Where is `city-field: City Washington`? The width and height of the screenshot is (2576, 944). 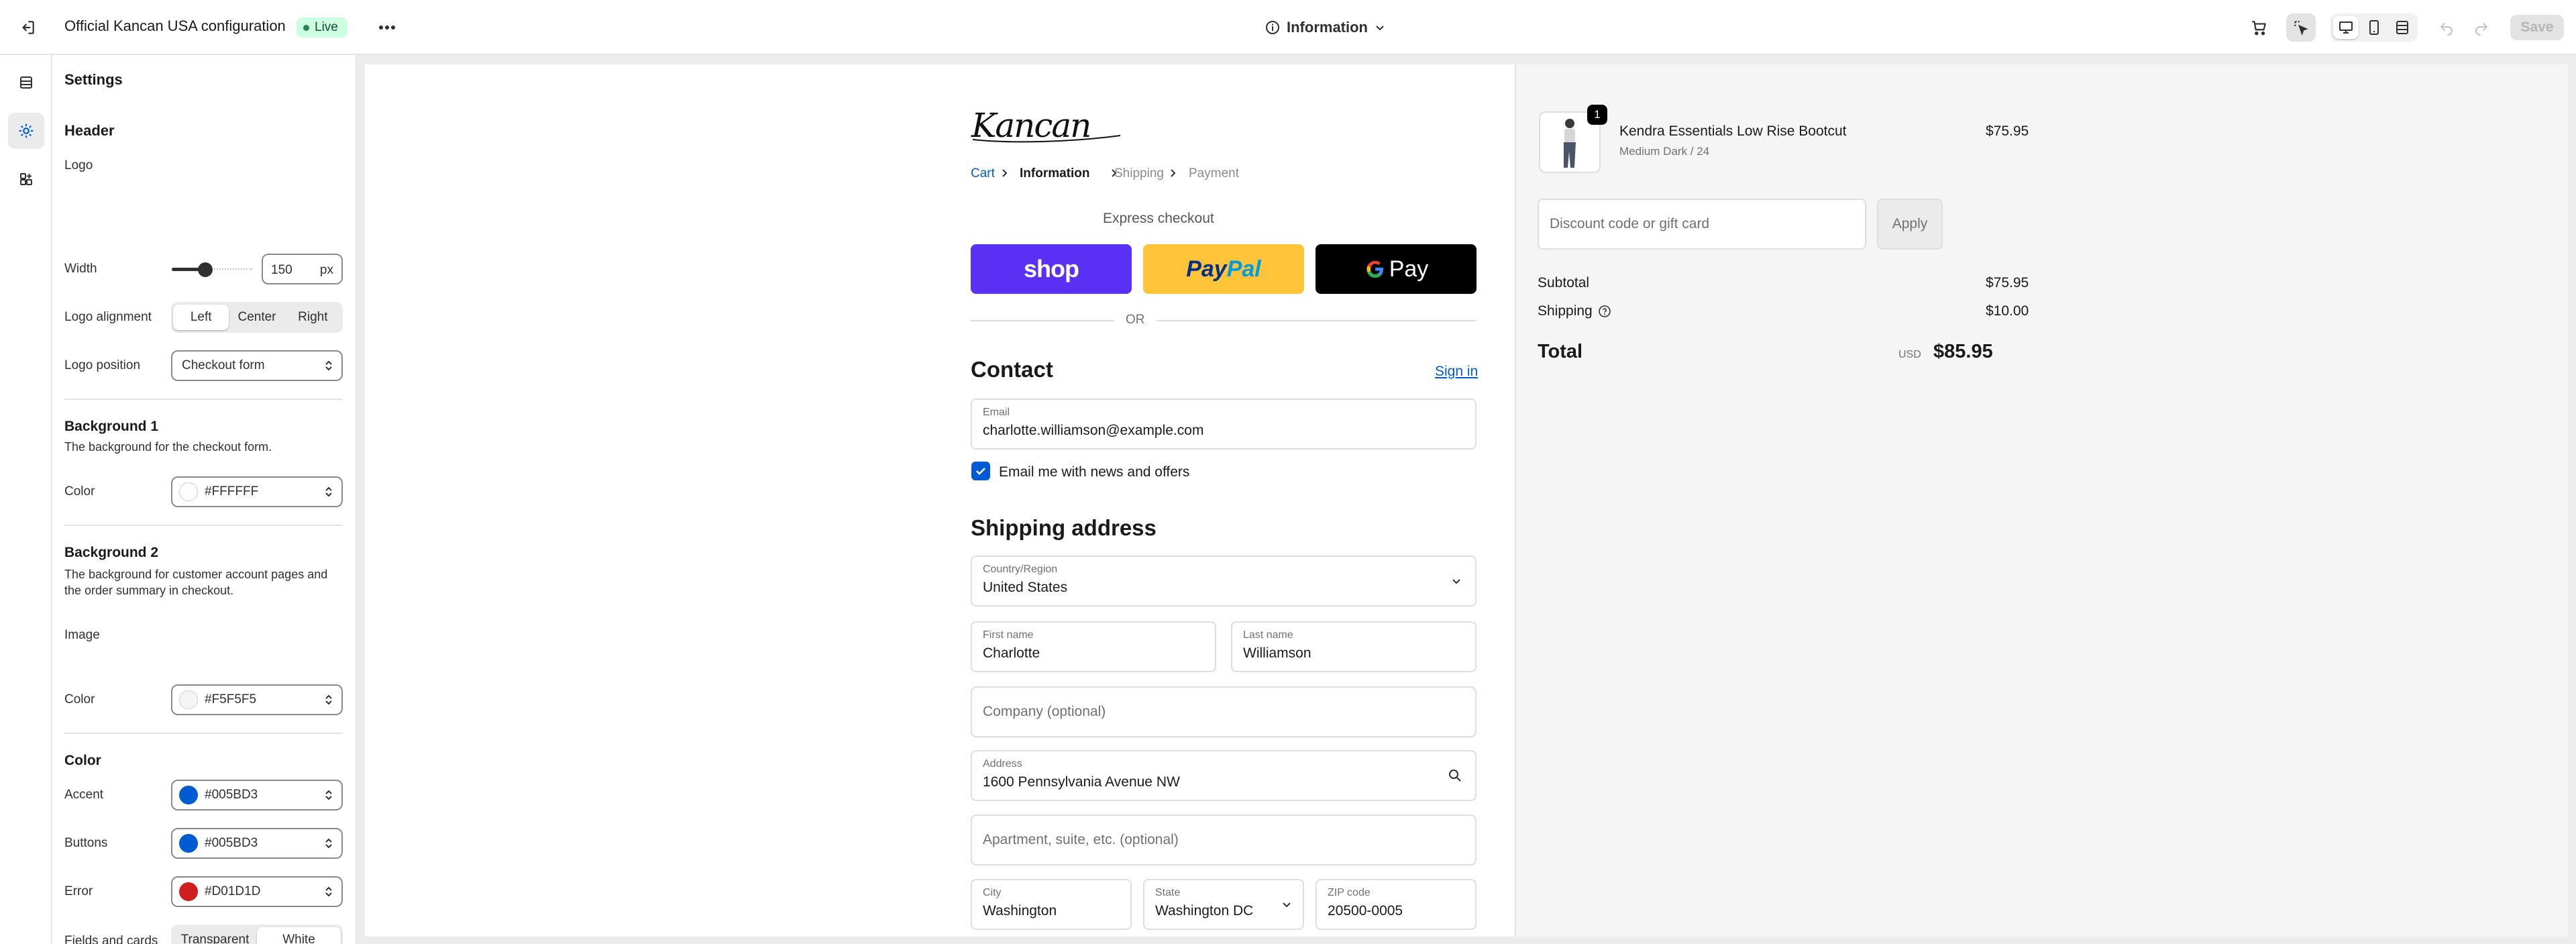 city-field: City Washington is located at coordinates (1051, 904).